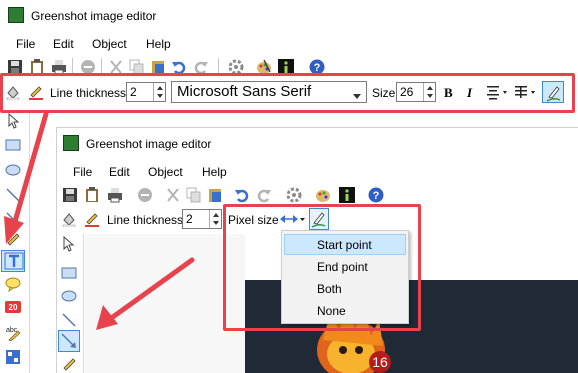 This screenshot has width=578, height=373. I want to click on arrow-to-text-tool, so click(26, 177).